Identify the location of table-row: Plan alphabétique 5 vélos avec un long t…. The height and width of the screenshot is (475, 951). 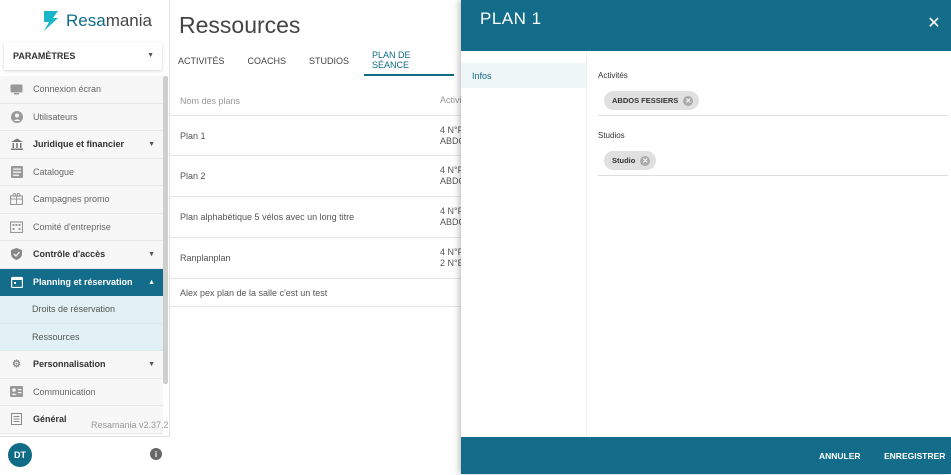
(317, 217).